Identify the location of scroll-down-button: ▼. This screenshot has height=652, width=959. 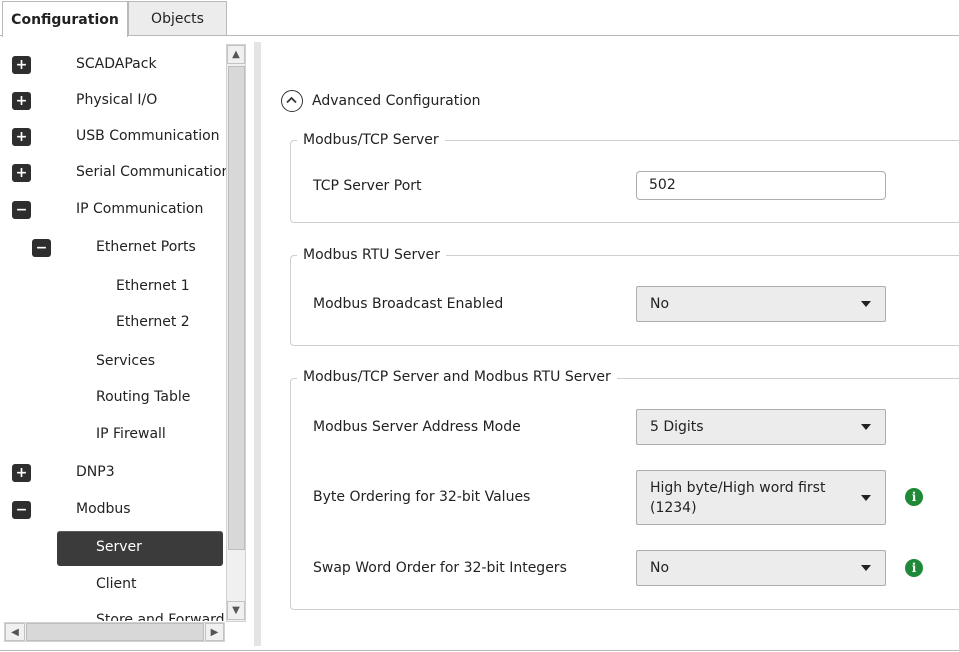
(236, 610).